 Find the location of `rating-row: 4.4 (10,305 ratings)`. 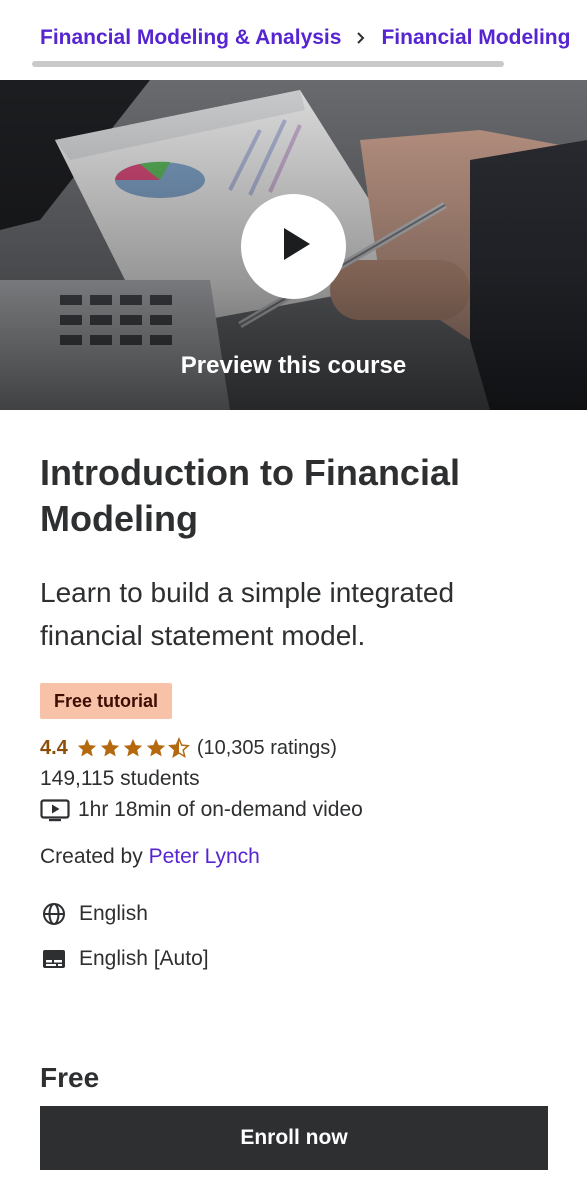

rating-row: 4.4 (10,305 ratings) is located at coordinates (188, 748).